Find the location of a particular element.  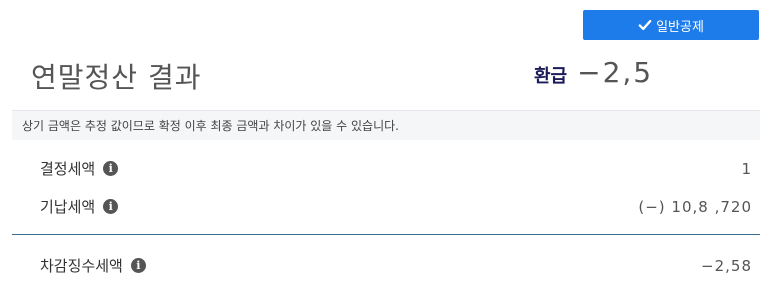

row-prepaid-tax-value: (−) 10,8 ,720 is located at coordinates (695, 206).